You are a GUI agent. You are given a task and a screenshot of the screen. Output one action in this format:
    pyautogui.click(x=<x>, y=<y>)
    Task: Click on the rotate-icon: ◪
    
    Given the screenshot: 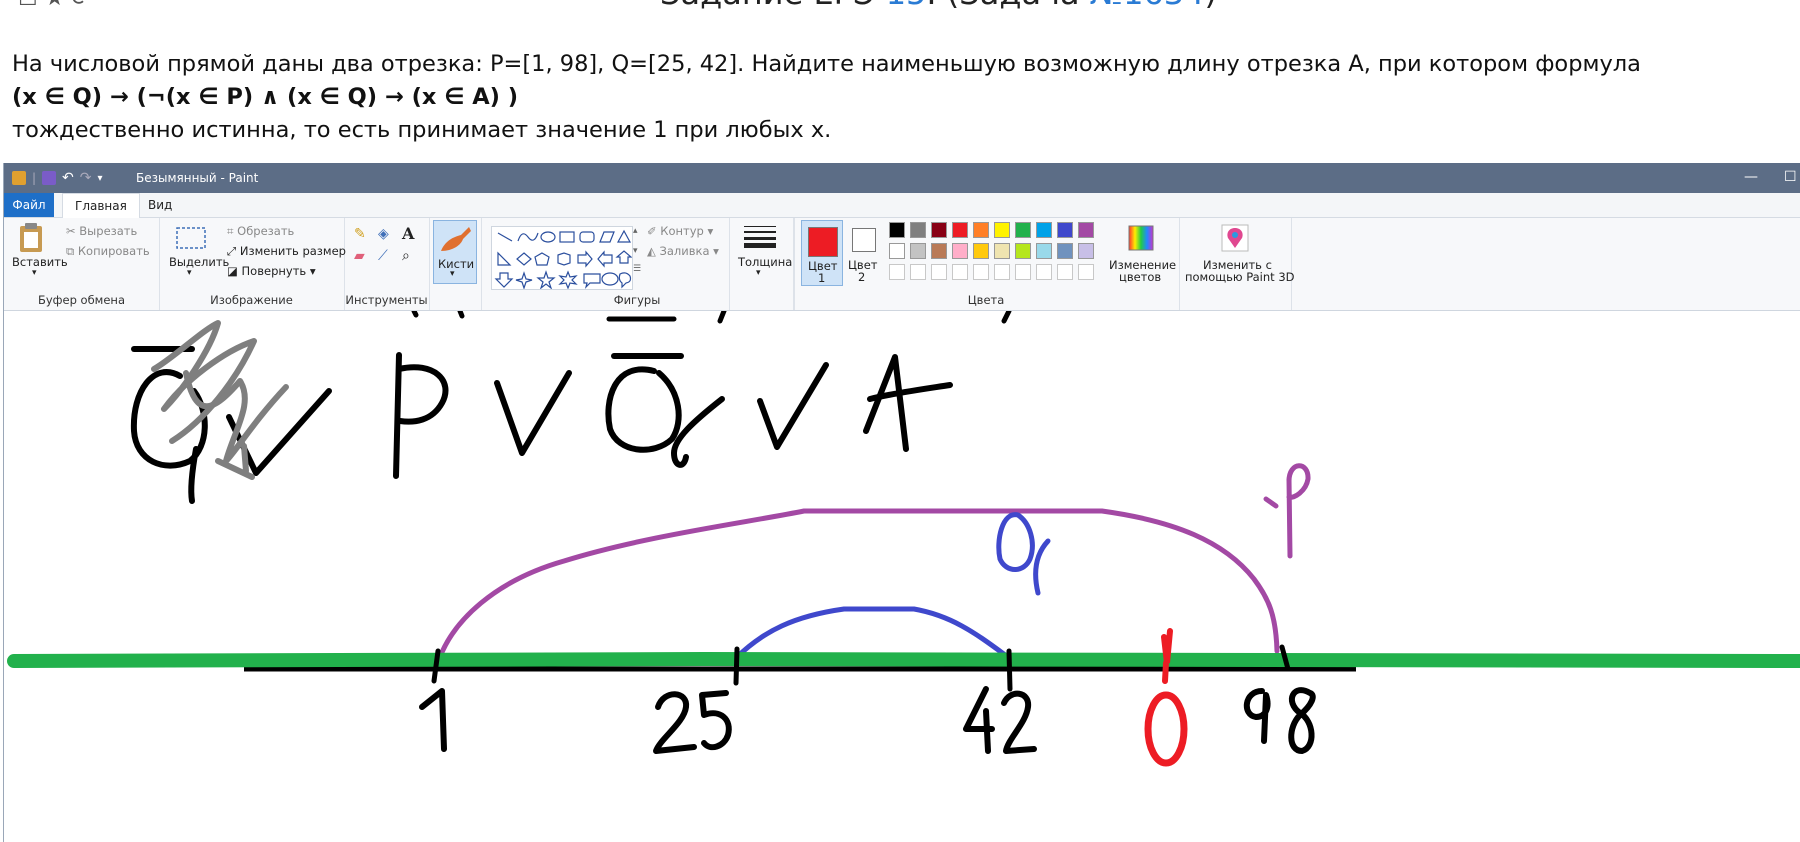 What is the action you would take?
    pyautogui.click(x=232, y=271)
    